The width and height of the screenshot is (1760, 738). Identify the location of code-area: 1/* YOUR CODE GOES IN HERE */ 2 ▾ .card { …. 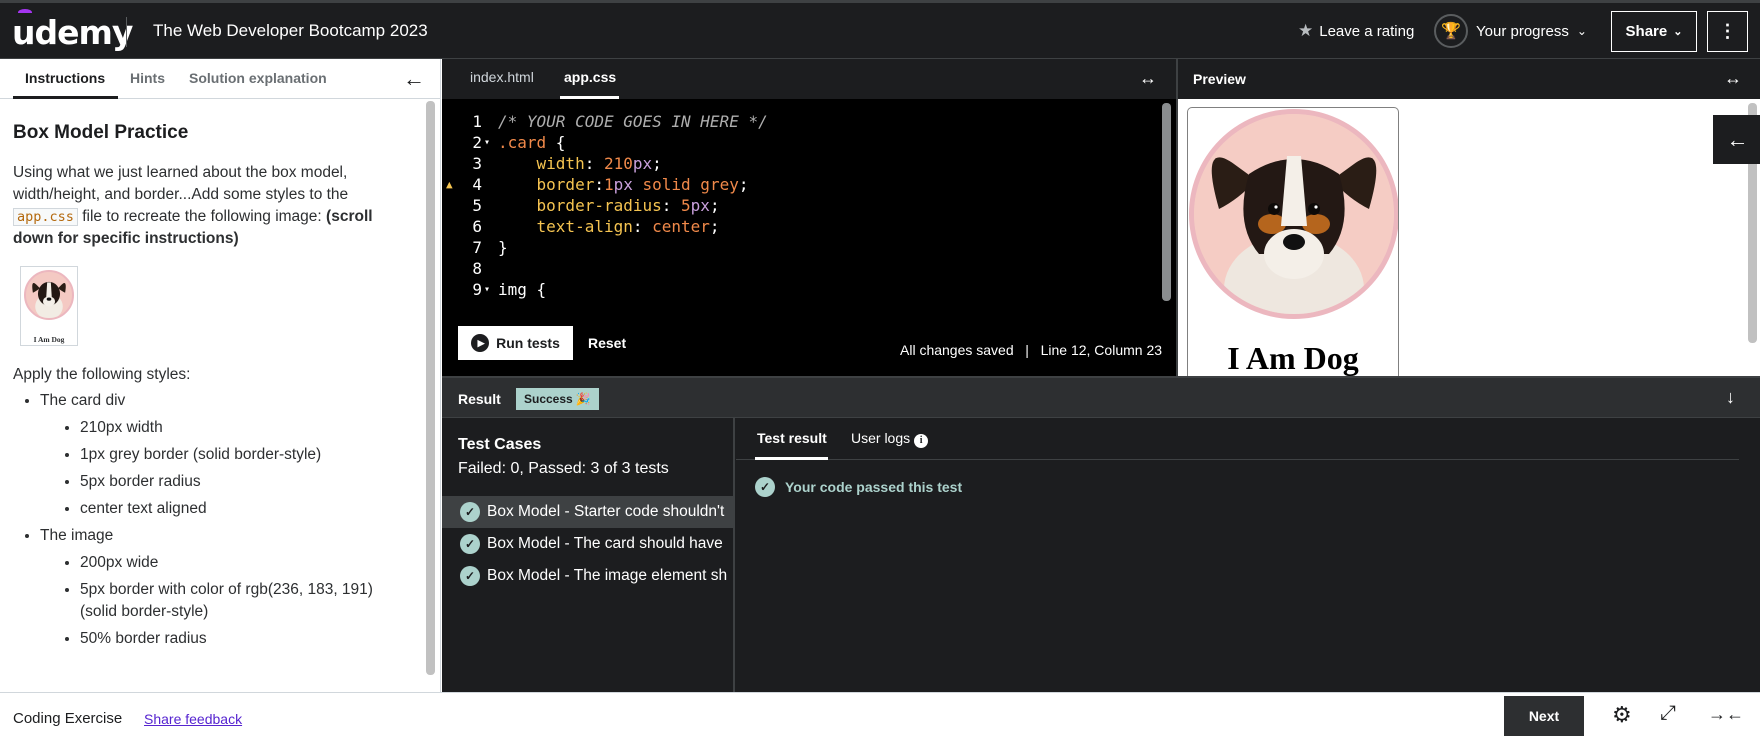
(809, 202).